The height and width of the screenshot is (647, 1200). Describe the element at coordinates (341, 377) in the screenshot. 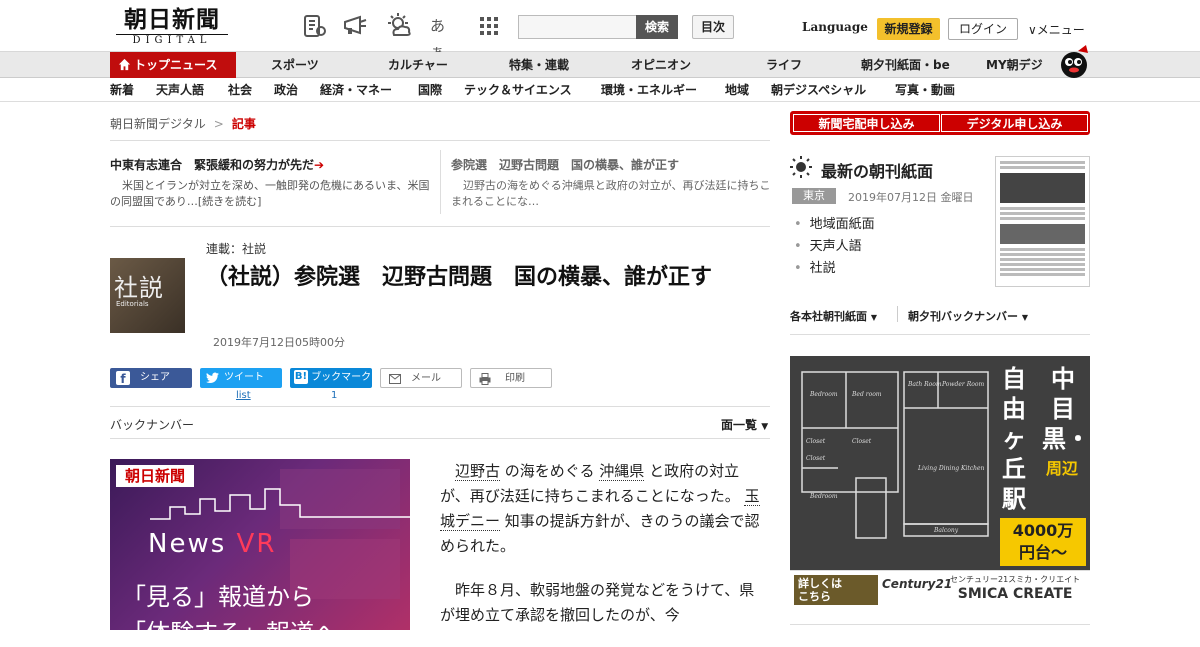

I see `hatena-label: ブックマーク` at that location.